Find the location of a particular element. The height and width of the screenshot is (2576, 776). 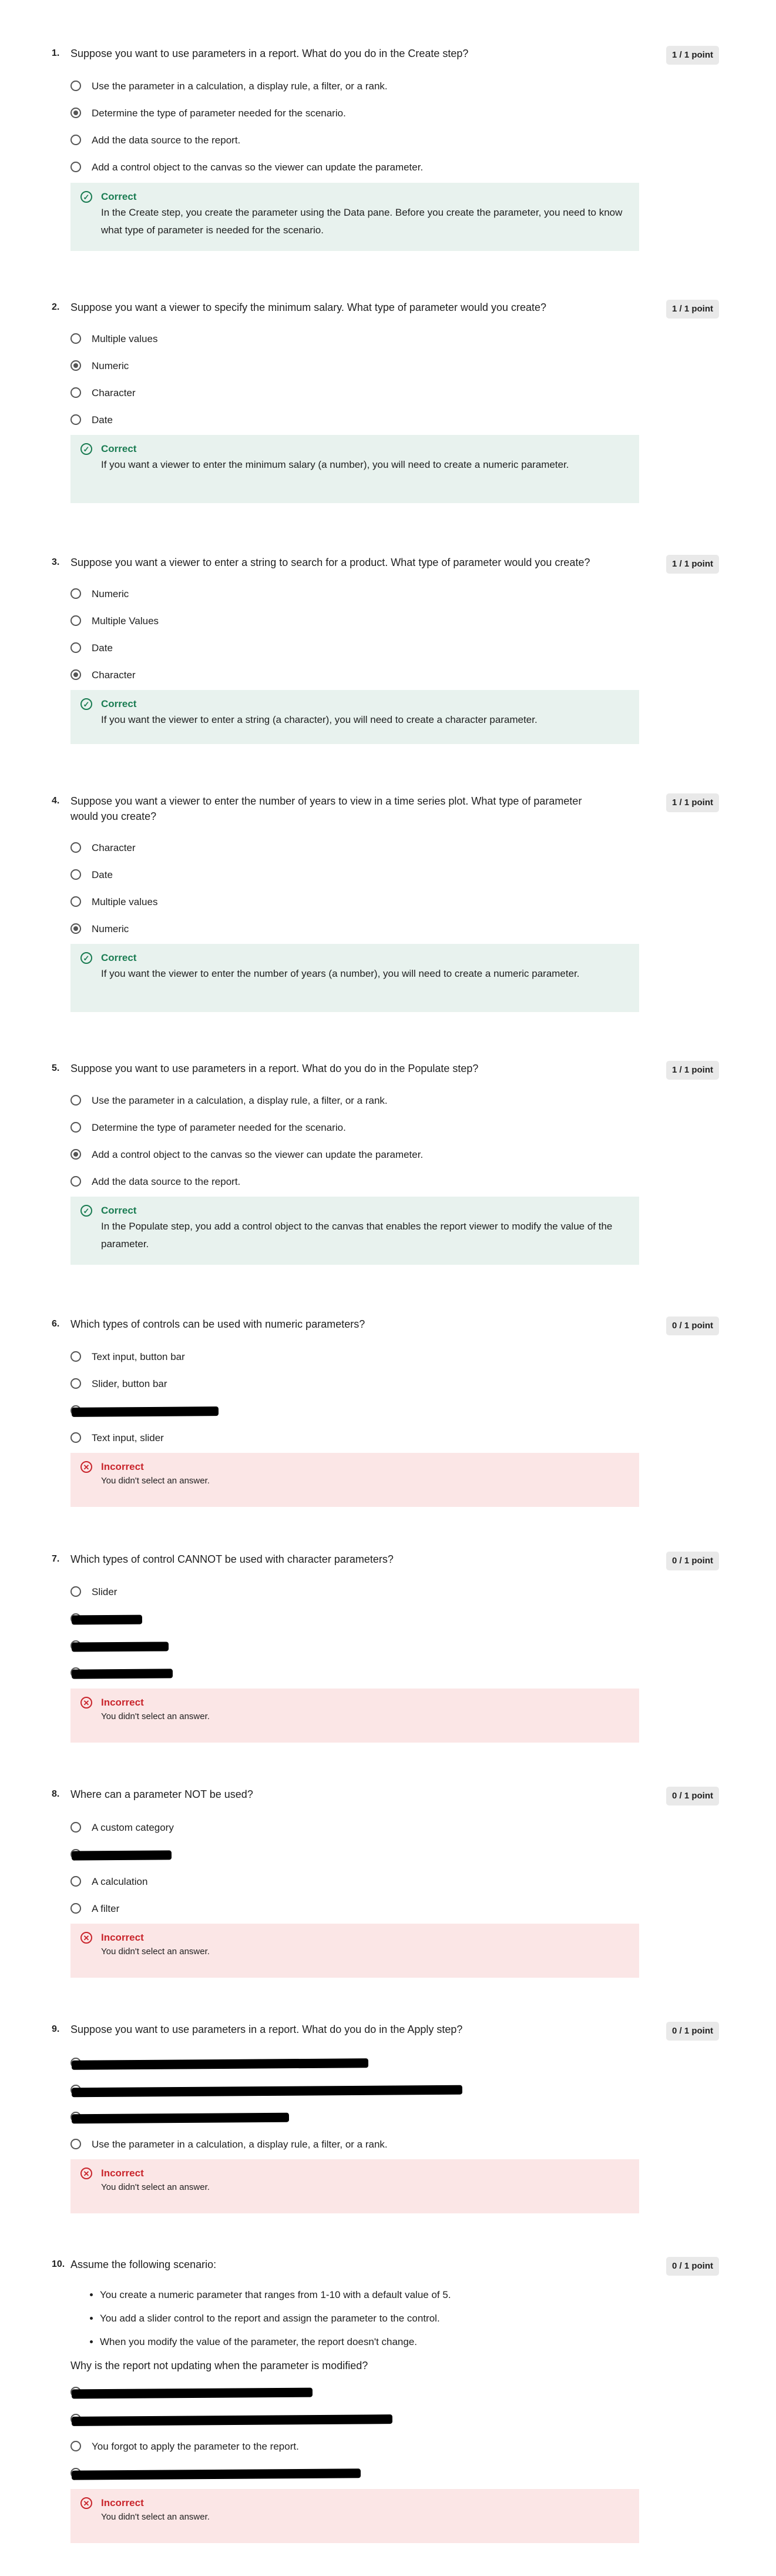

answer-label: Add the data source to the report. is located at coordinates (166, 140).